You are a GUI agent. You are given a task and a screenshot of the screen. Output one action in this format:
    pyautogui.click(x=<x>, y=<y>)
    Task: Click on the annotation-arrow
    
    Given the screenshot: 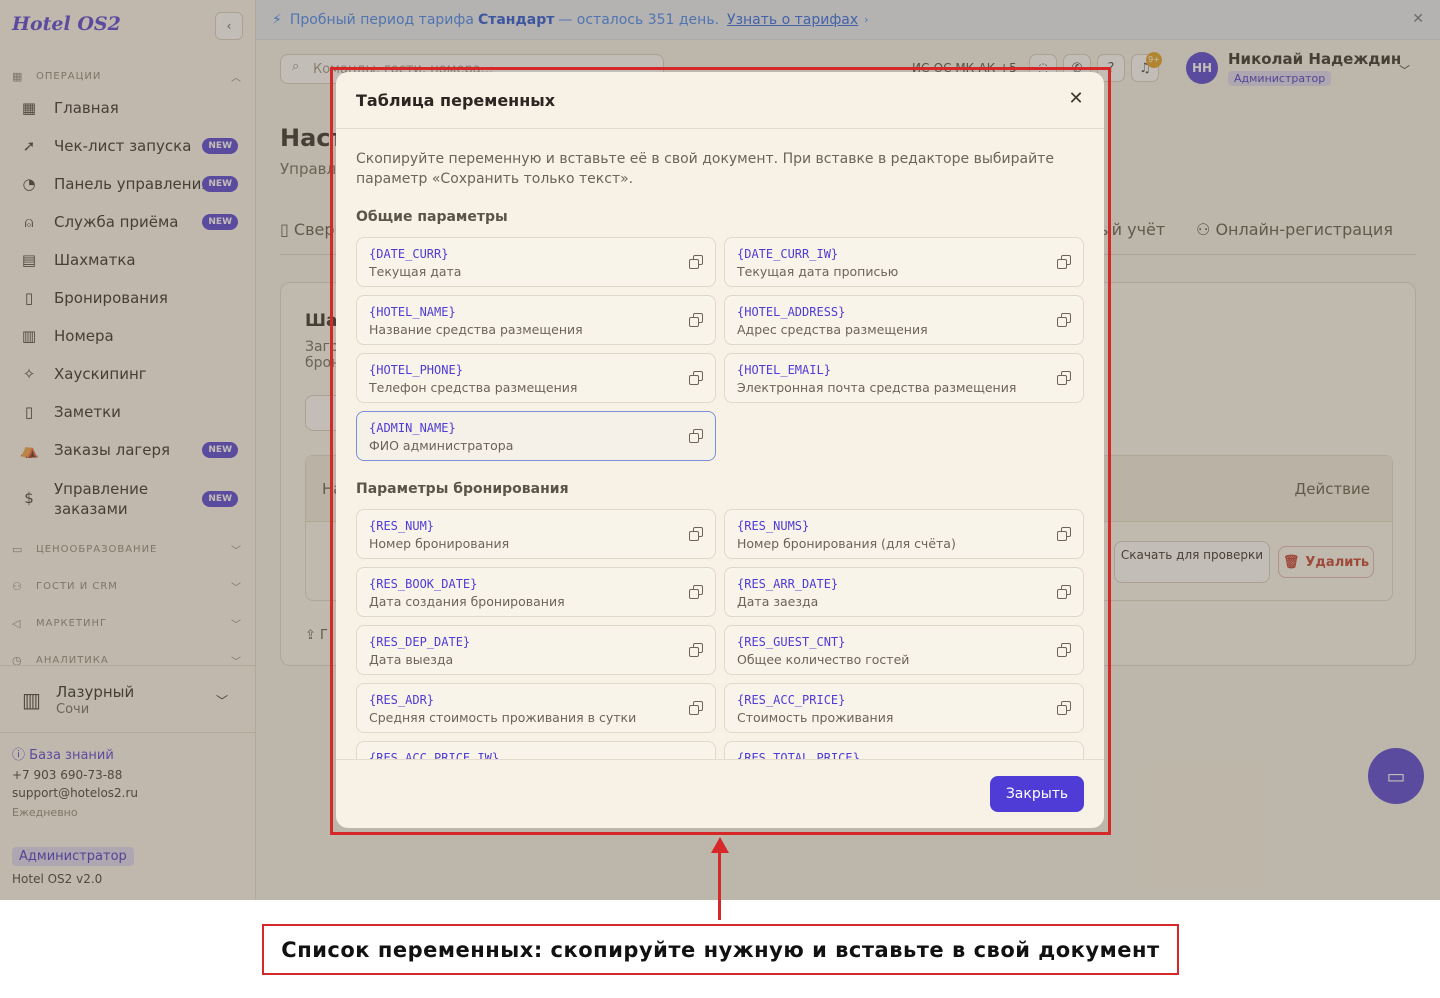 What is the action you would take?
    pyautogui.click(x=719, y=885)
    